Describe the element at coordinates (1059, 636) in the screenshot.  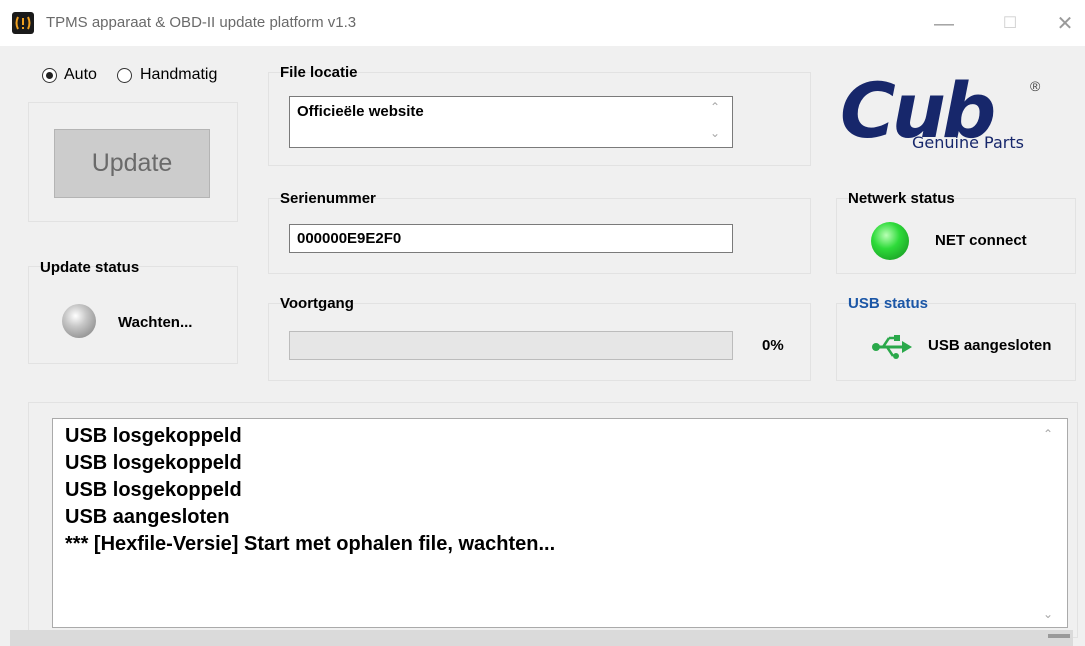
I see `resize-grip-icon` at that location.